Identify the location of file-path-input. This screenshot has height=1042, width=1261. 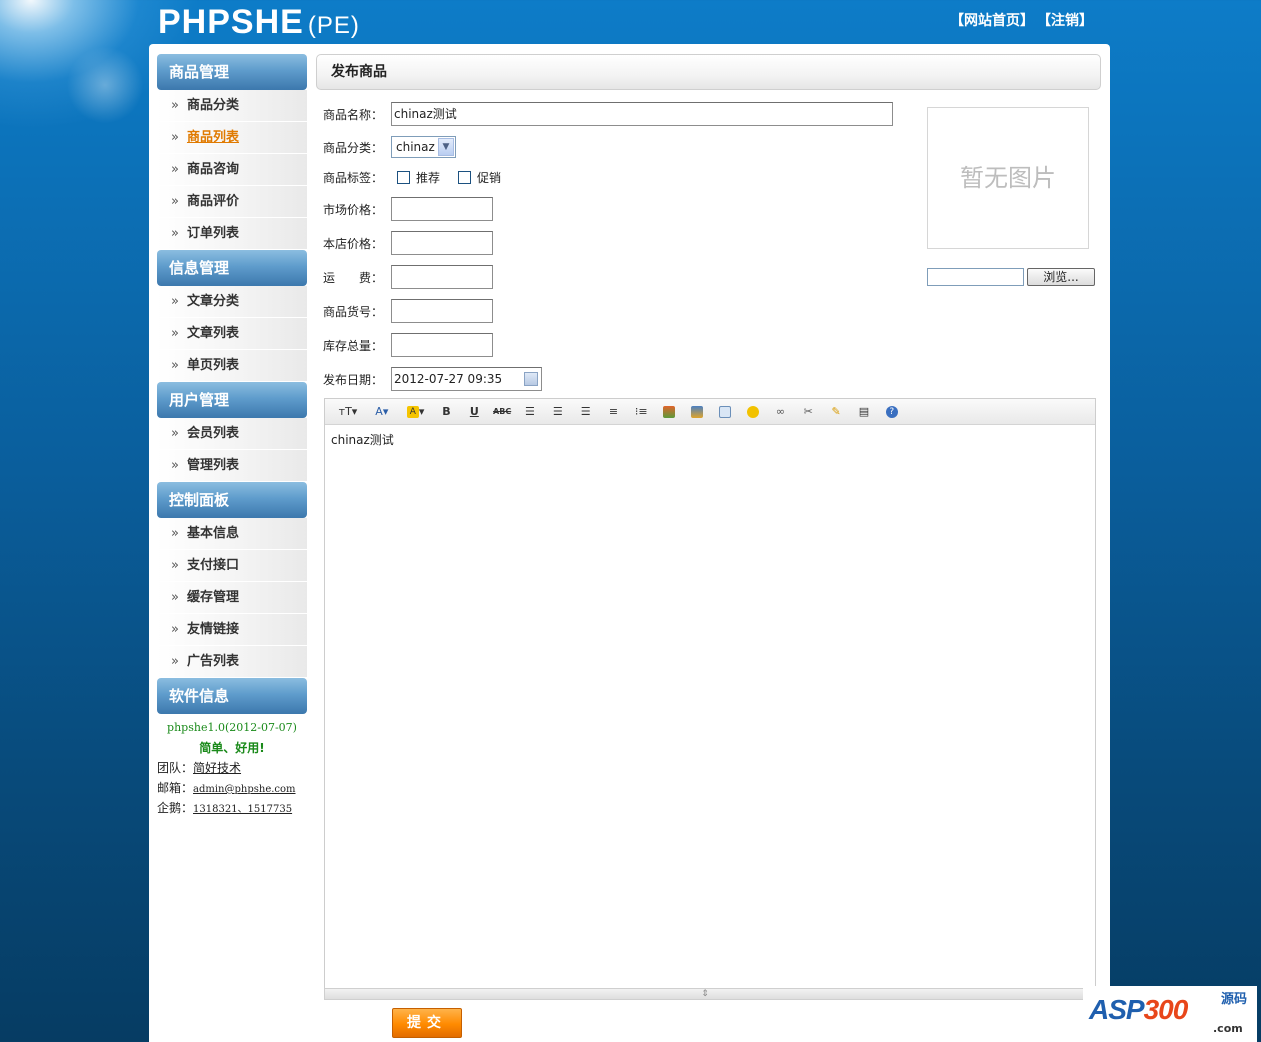
(975, 277).